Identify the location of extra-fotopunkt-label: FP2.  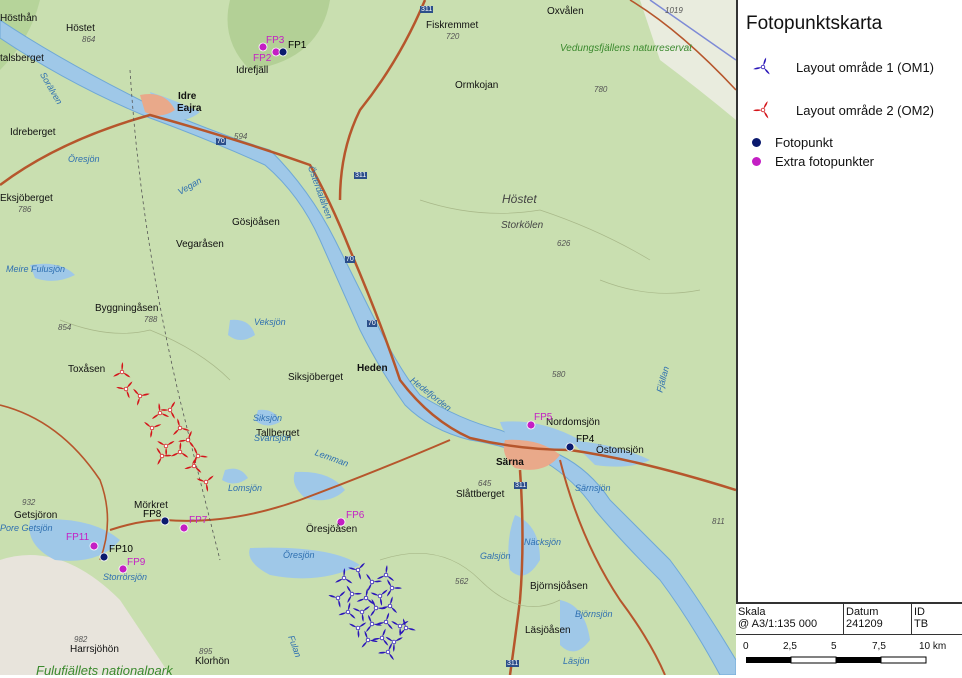
(262, 58).